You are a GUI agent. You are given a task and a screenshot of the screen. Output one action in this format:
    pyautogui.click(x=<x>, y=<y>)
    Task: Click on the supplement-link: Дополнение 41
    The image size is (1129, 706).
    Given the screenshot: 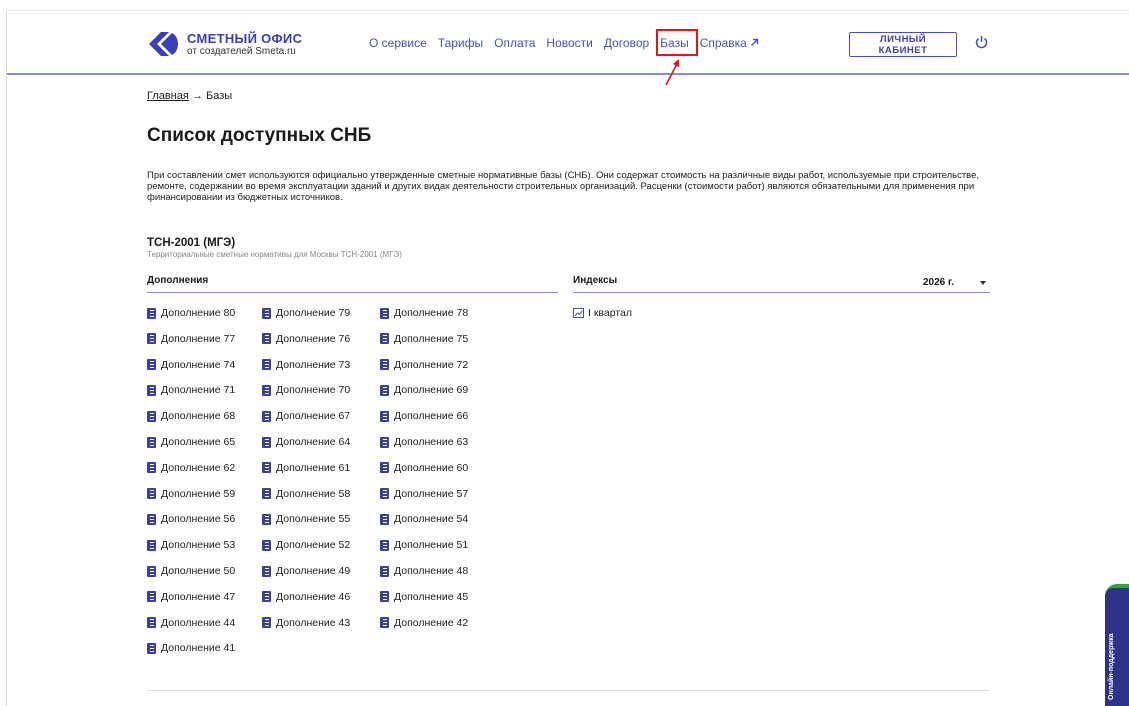 What is the action you would take?
    pyautogui.click(x=191, y=648)
    